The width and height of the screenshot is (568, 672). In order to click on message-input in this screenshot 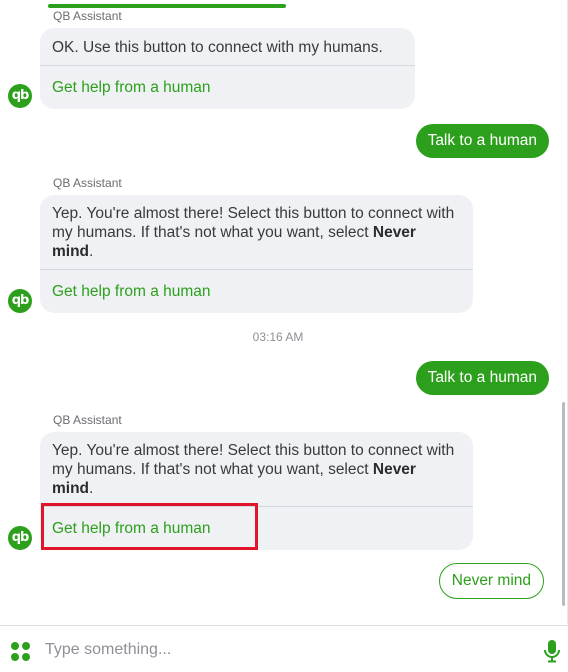, I will do `click(280, 650)`.